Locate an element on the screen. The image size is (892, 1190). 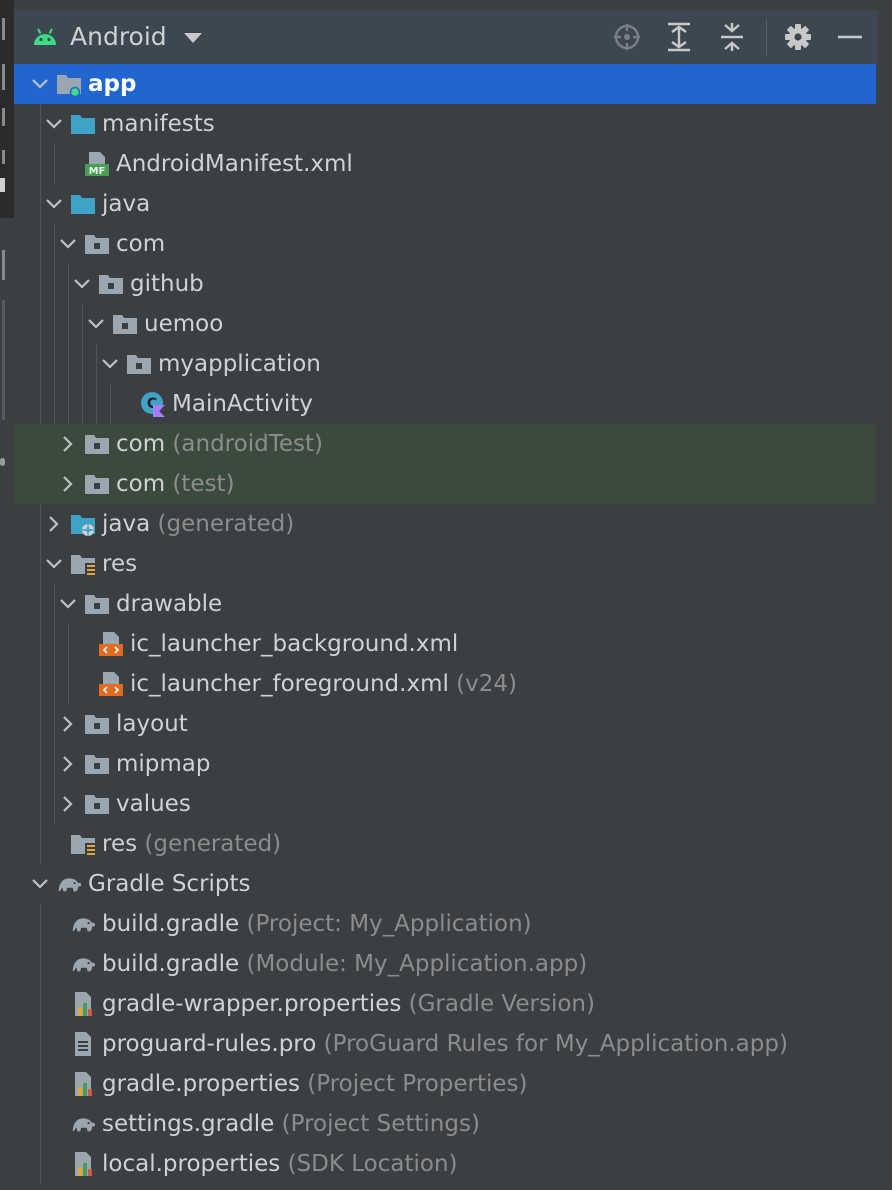
tree-item-label: drawable is located at coordinates (169, 604).